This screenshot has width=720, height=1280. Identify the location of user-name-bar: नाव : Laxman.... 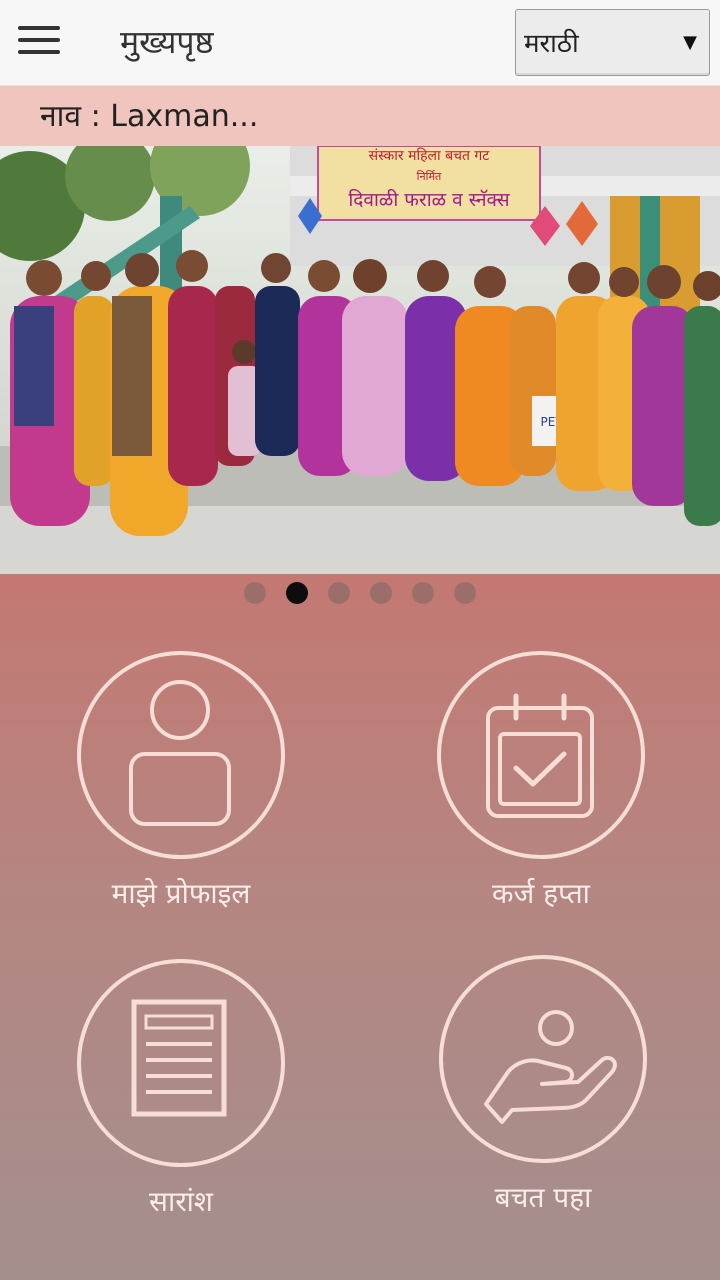
(360, 116).